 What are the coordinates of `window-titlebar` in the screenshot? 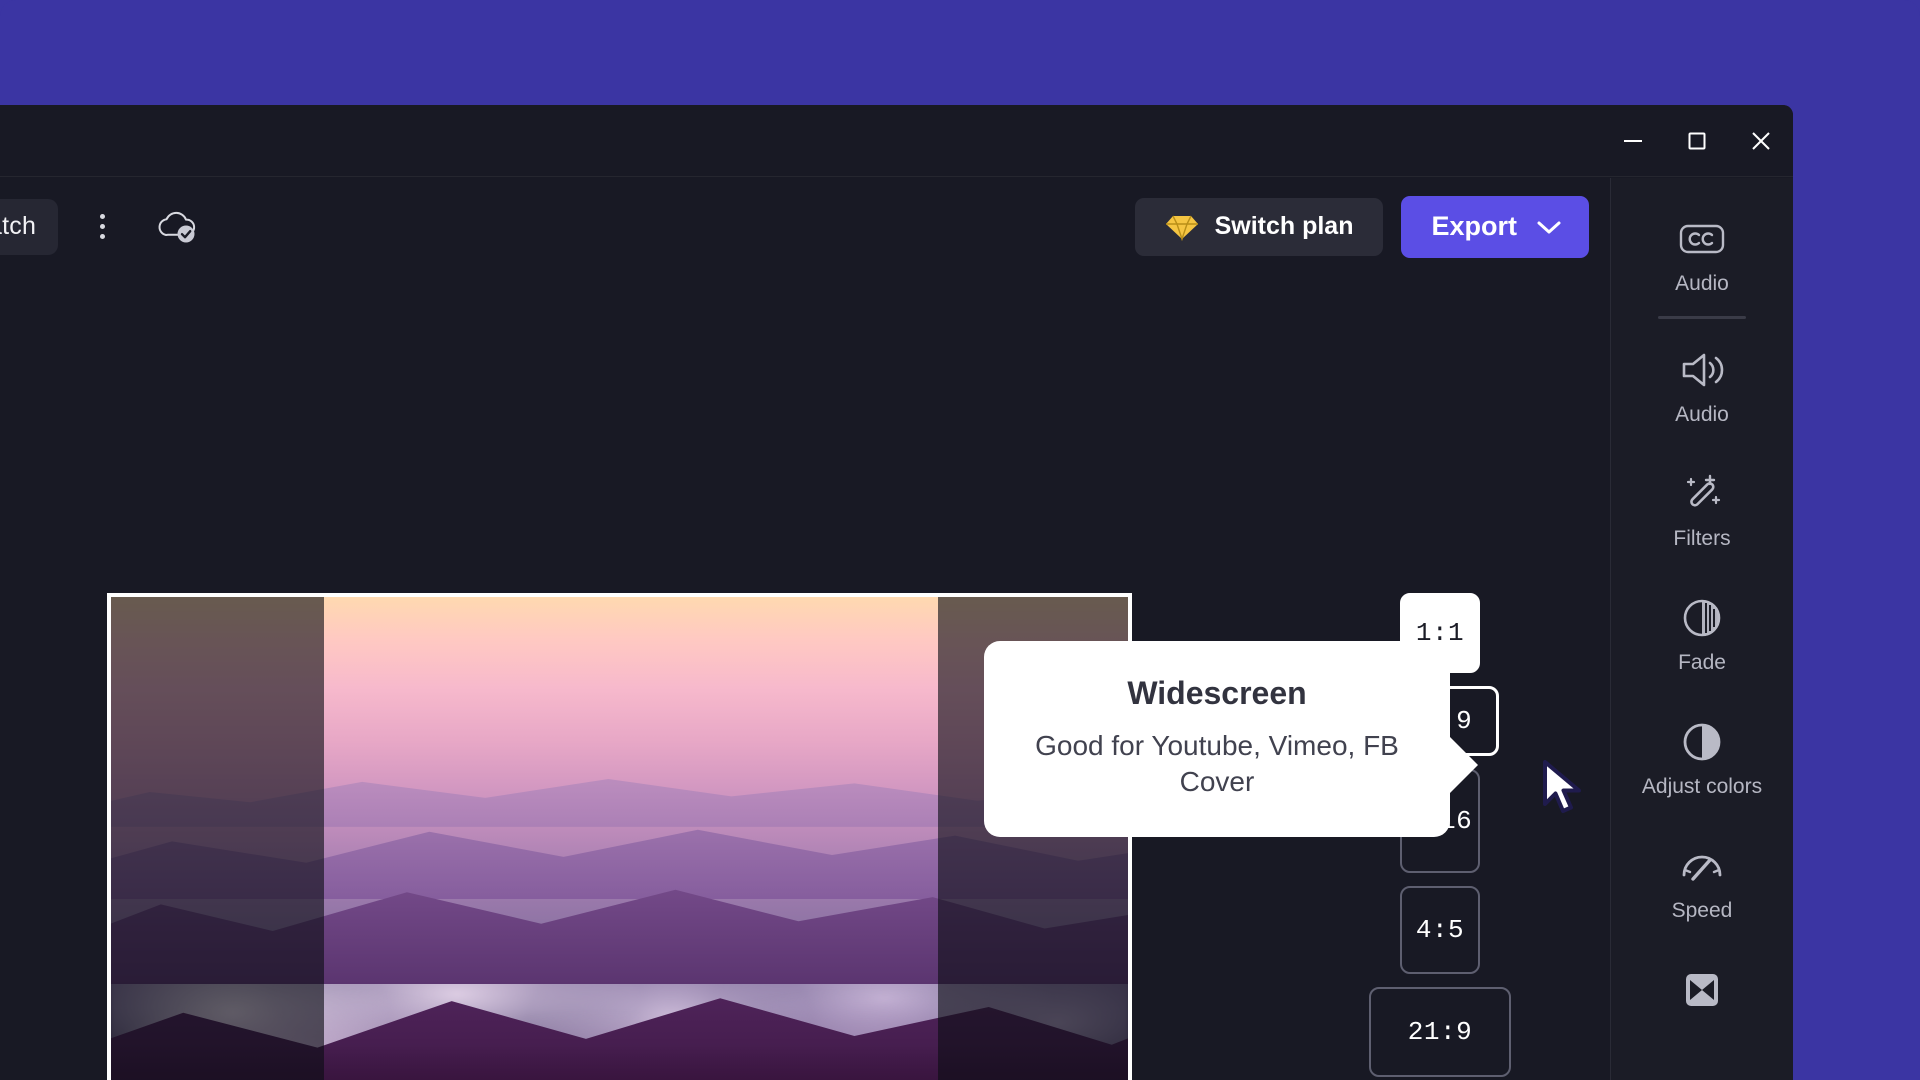 It's located at (896, 141).